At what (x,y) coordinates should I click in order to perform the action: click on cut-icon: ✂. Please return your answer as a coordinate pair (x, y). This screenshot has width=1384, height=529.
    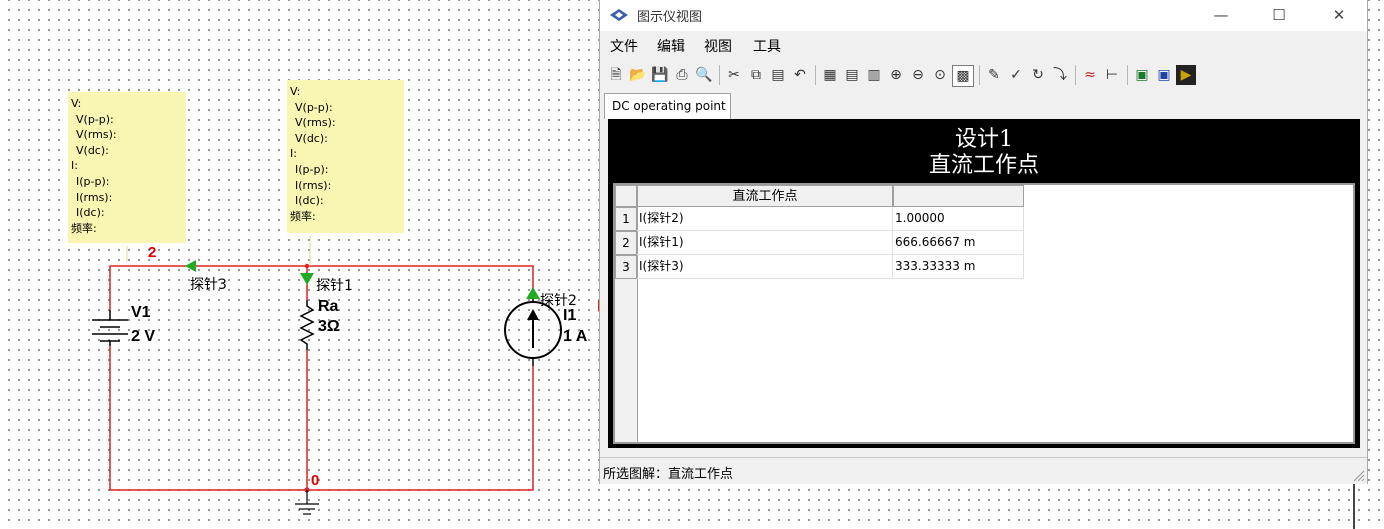
    Looking at the image, I should click on (734, 75).